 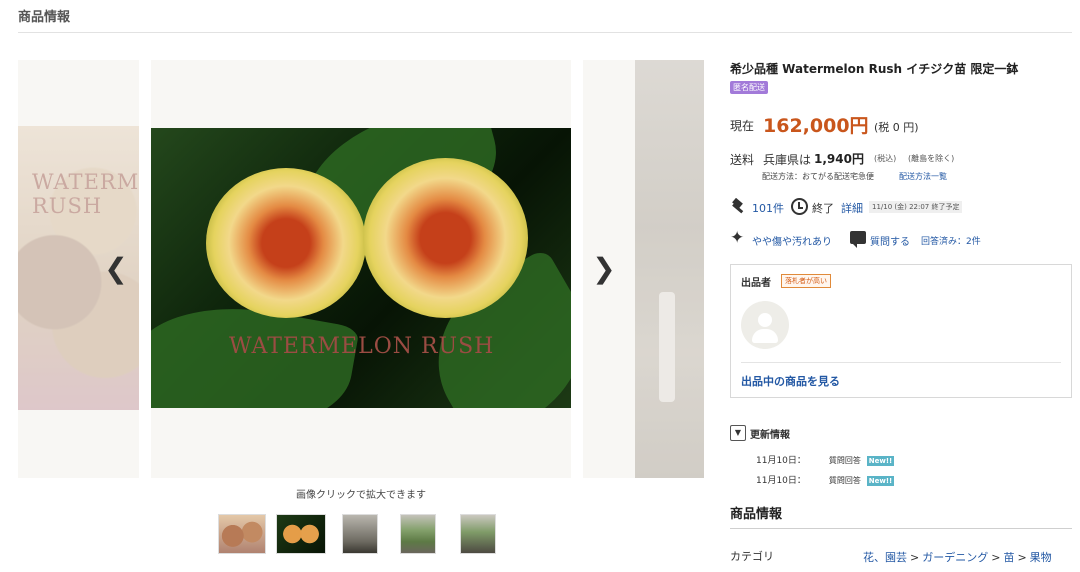 I want to click on clock-icon, so click(x=799, y=206).